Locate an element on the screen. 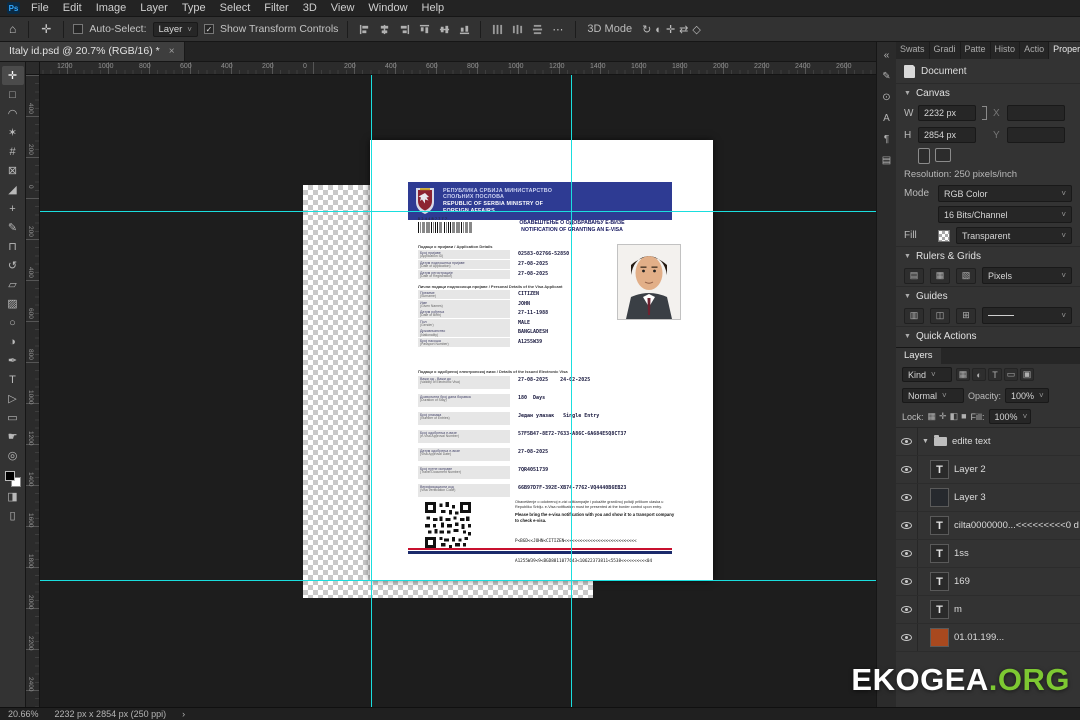  layer-row: ▼ edite text is located at coordinates (988, 442).